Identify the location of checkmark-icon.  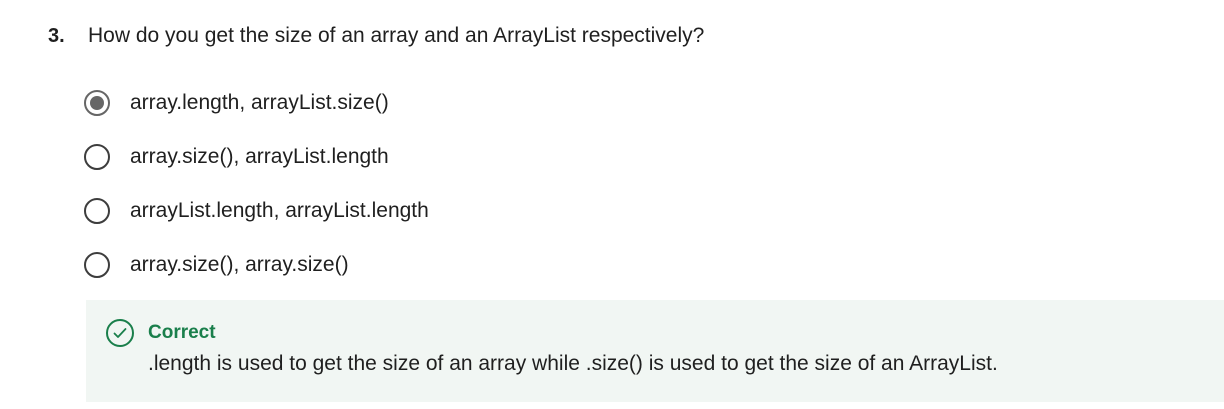
(120, 333).